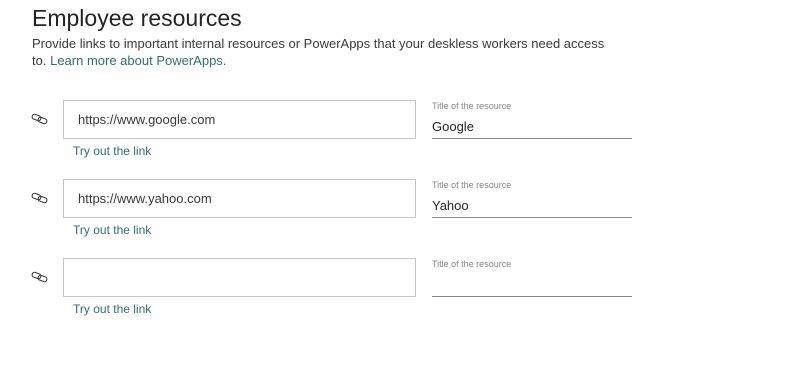  Describe the element at coordinates (138, 60) in the screenshot. I see `learn-more-link: Learn more about PowerApps.` at that location.